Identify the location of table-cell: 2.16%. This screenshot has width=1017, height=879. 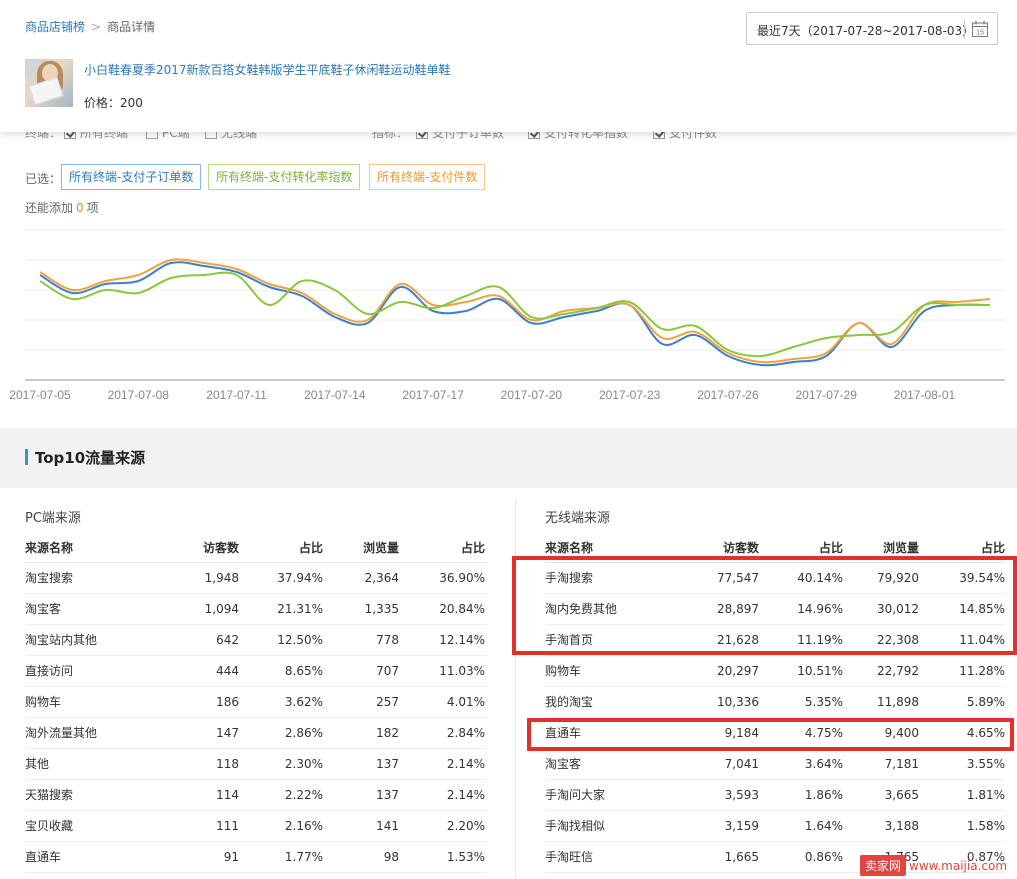
(303, 826).